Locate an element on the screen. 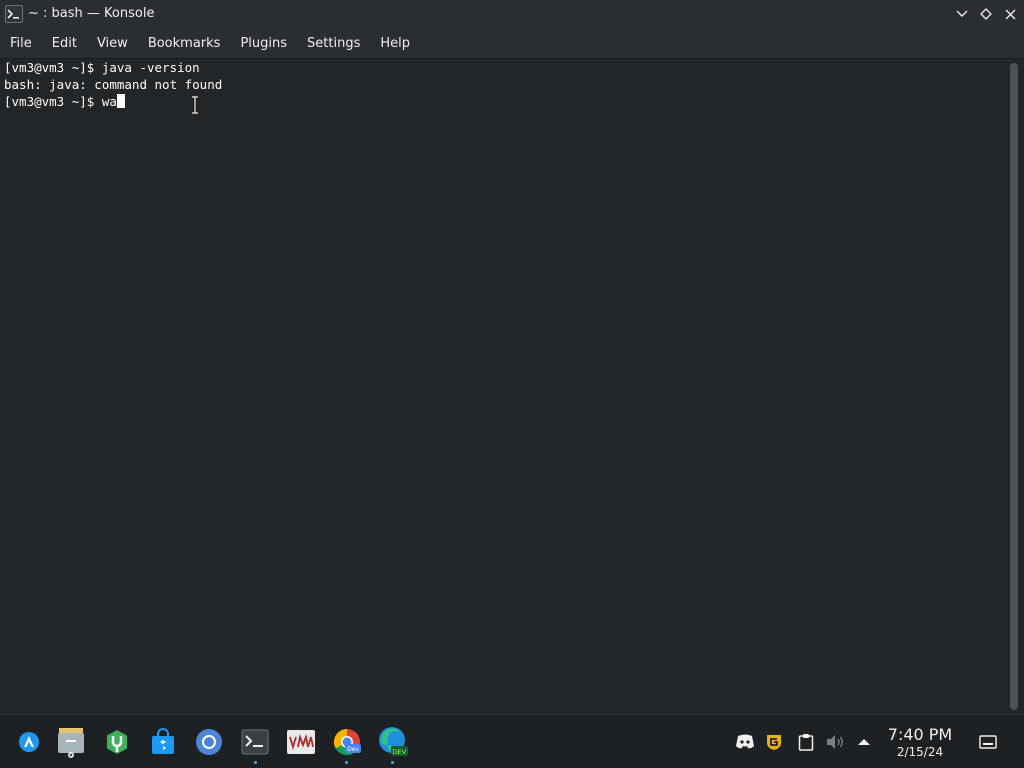 The image size is (1024, 768). ibeam-cursor-icon is located at coordinates (195, 105).